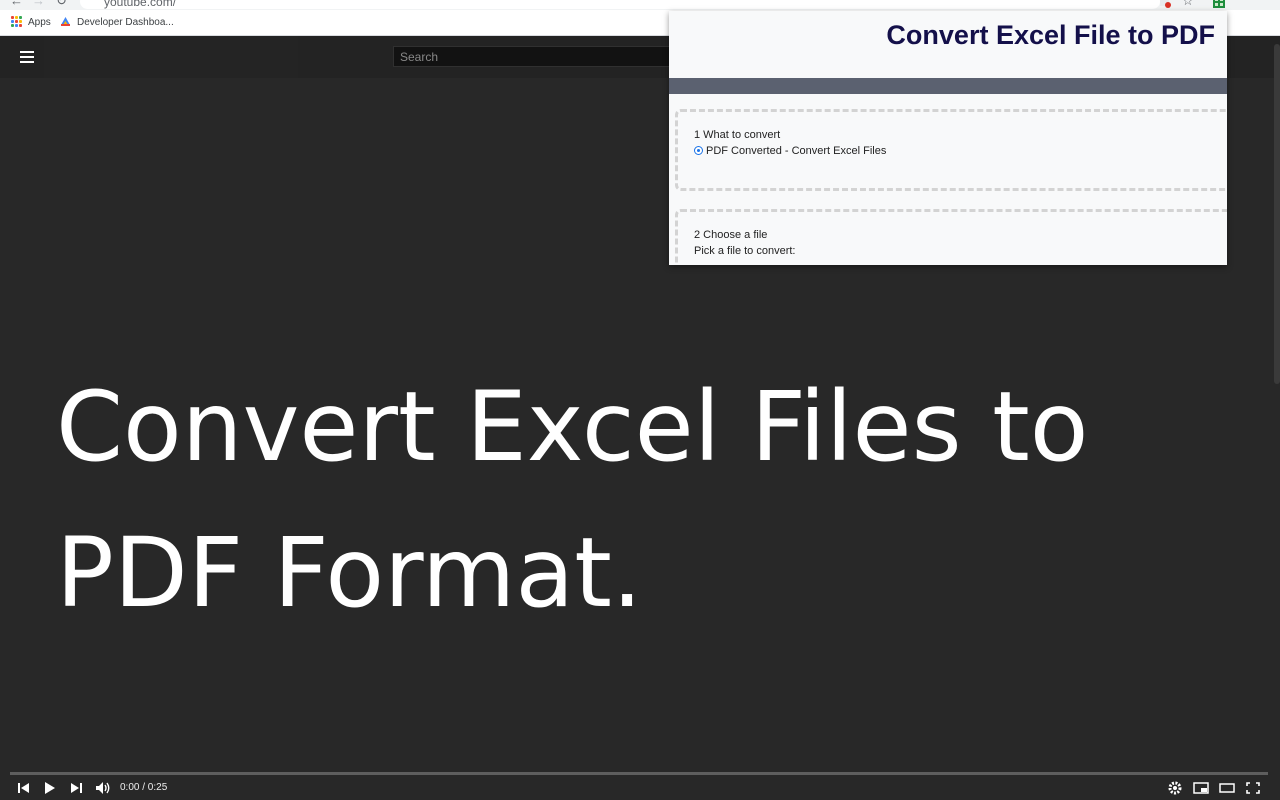  Describe the element at coordinates (140, 4) in the screenshot. I see `address-bar-url: youtube.com/` at that location.